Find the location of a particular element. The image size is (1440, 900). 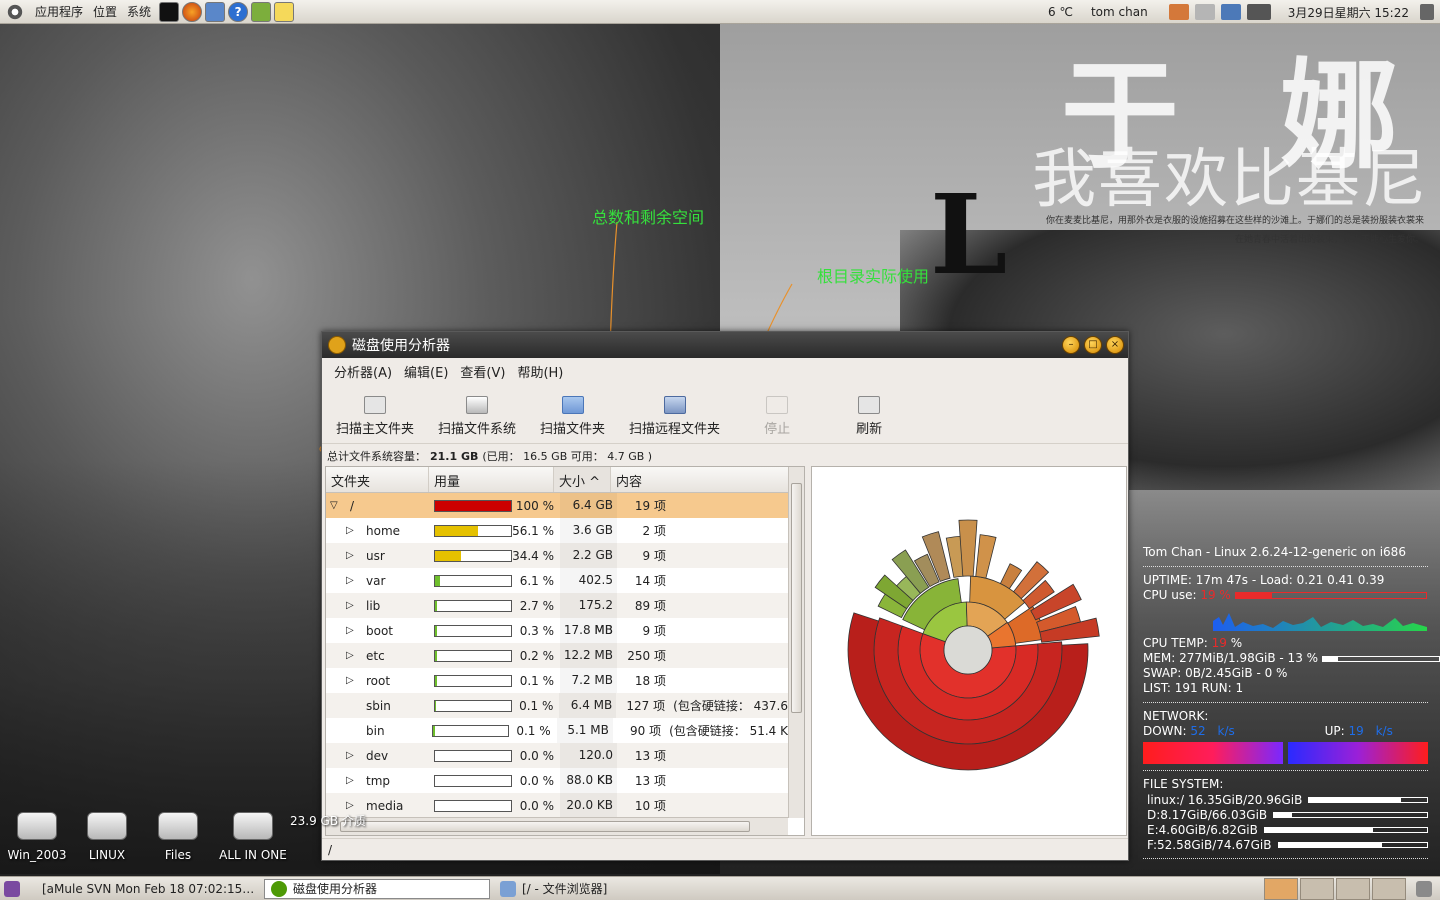

ring-chart is located at coordinates (970, 652).